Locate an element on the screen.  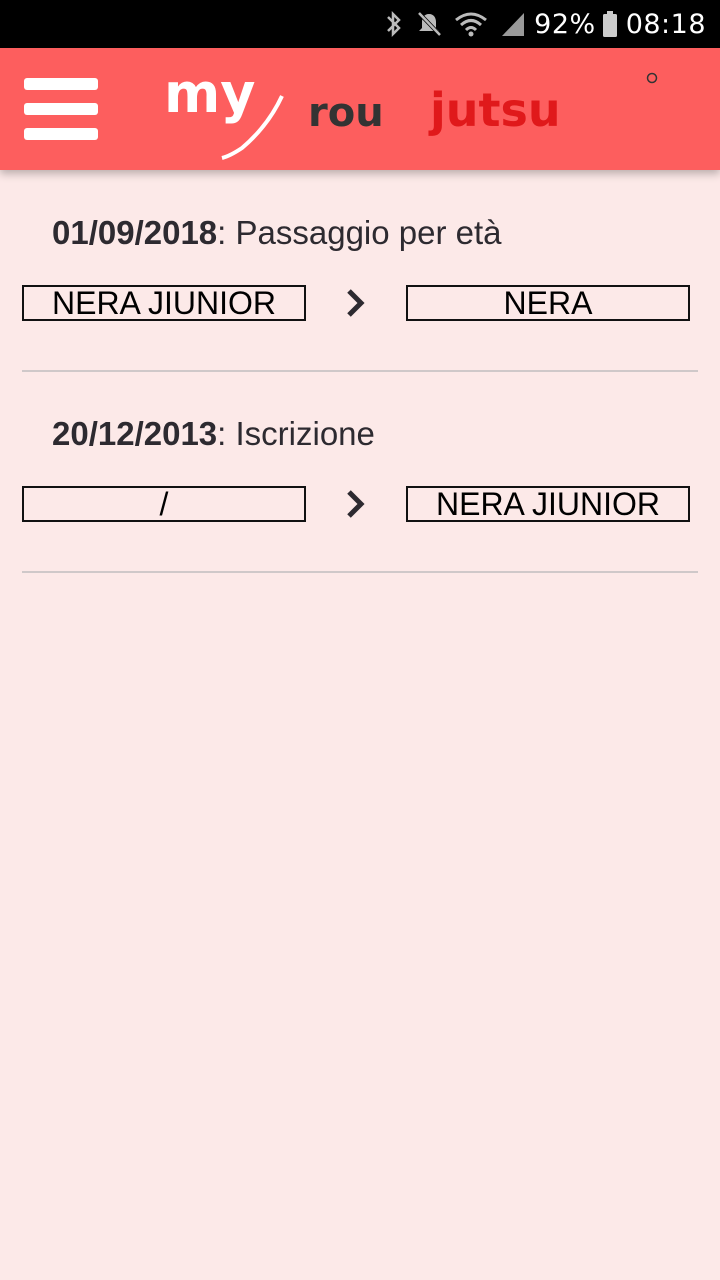
signal-icon is located at coordinates (513, 24).